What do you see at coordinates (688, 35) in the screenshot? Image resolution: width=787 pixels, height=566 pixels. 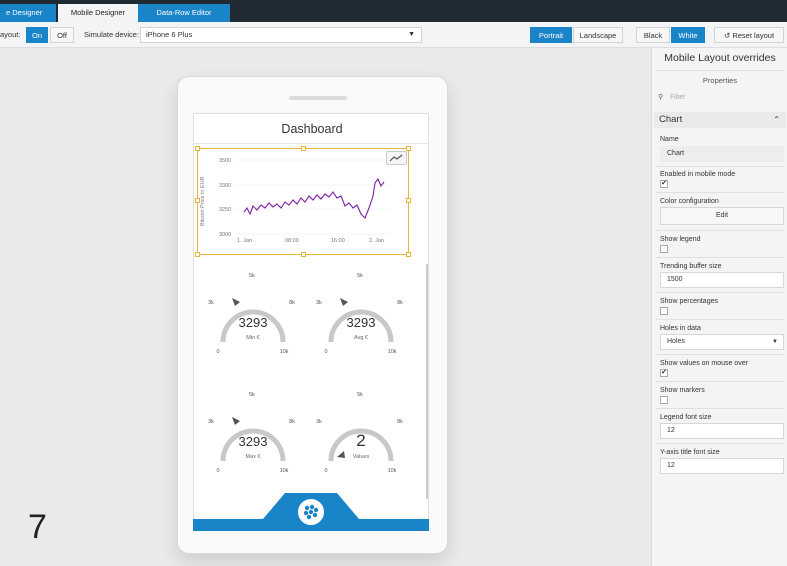 I see `white-theme-button: White` at bounding box center [688, 35].